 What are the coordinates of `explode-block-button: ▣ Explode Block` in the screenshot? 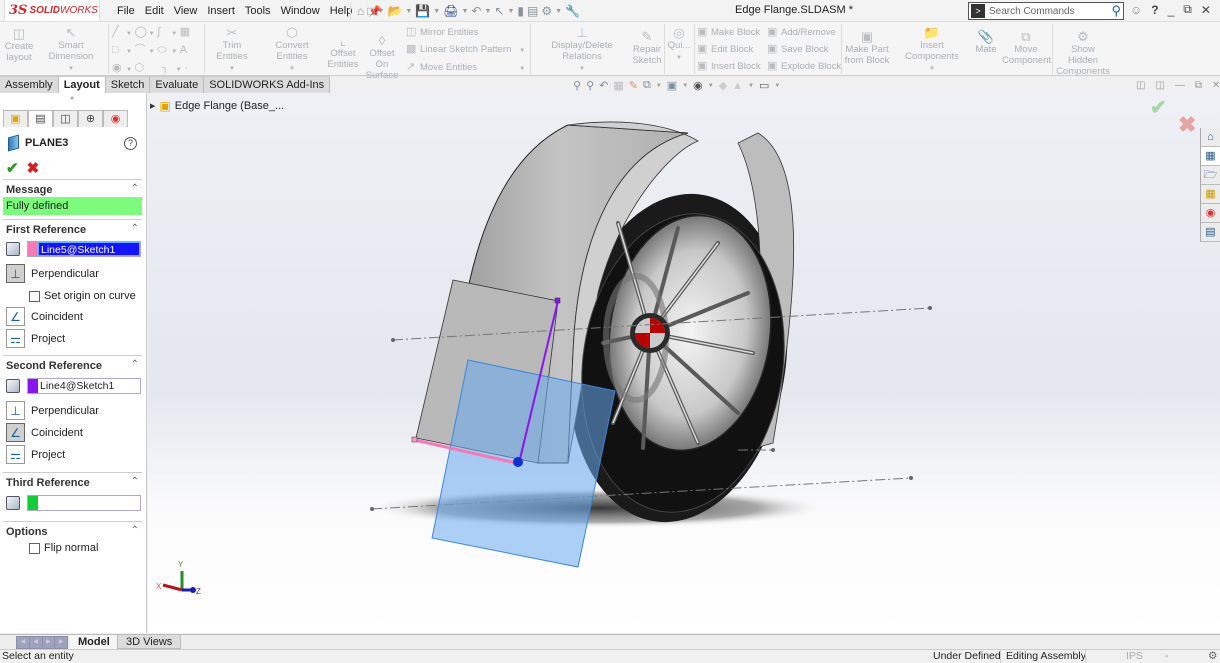 It's located at (804, 66).